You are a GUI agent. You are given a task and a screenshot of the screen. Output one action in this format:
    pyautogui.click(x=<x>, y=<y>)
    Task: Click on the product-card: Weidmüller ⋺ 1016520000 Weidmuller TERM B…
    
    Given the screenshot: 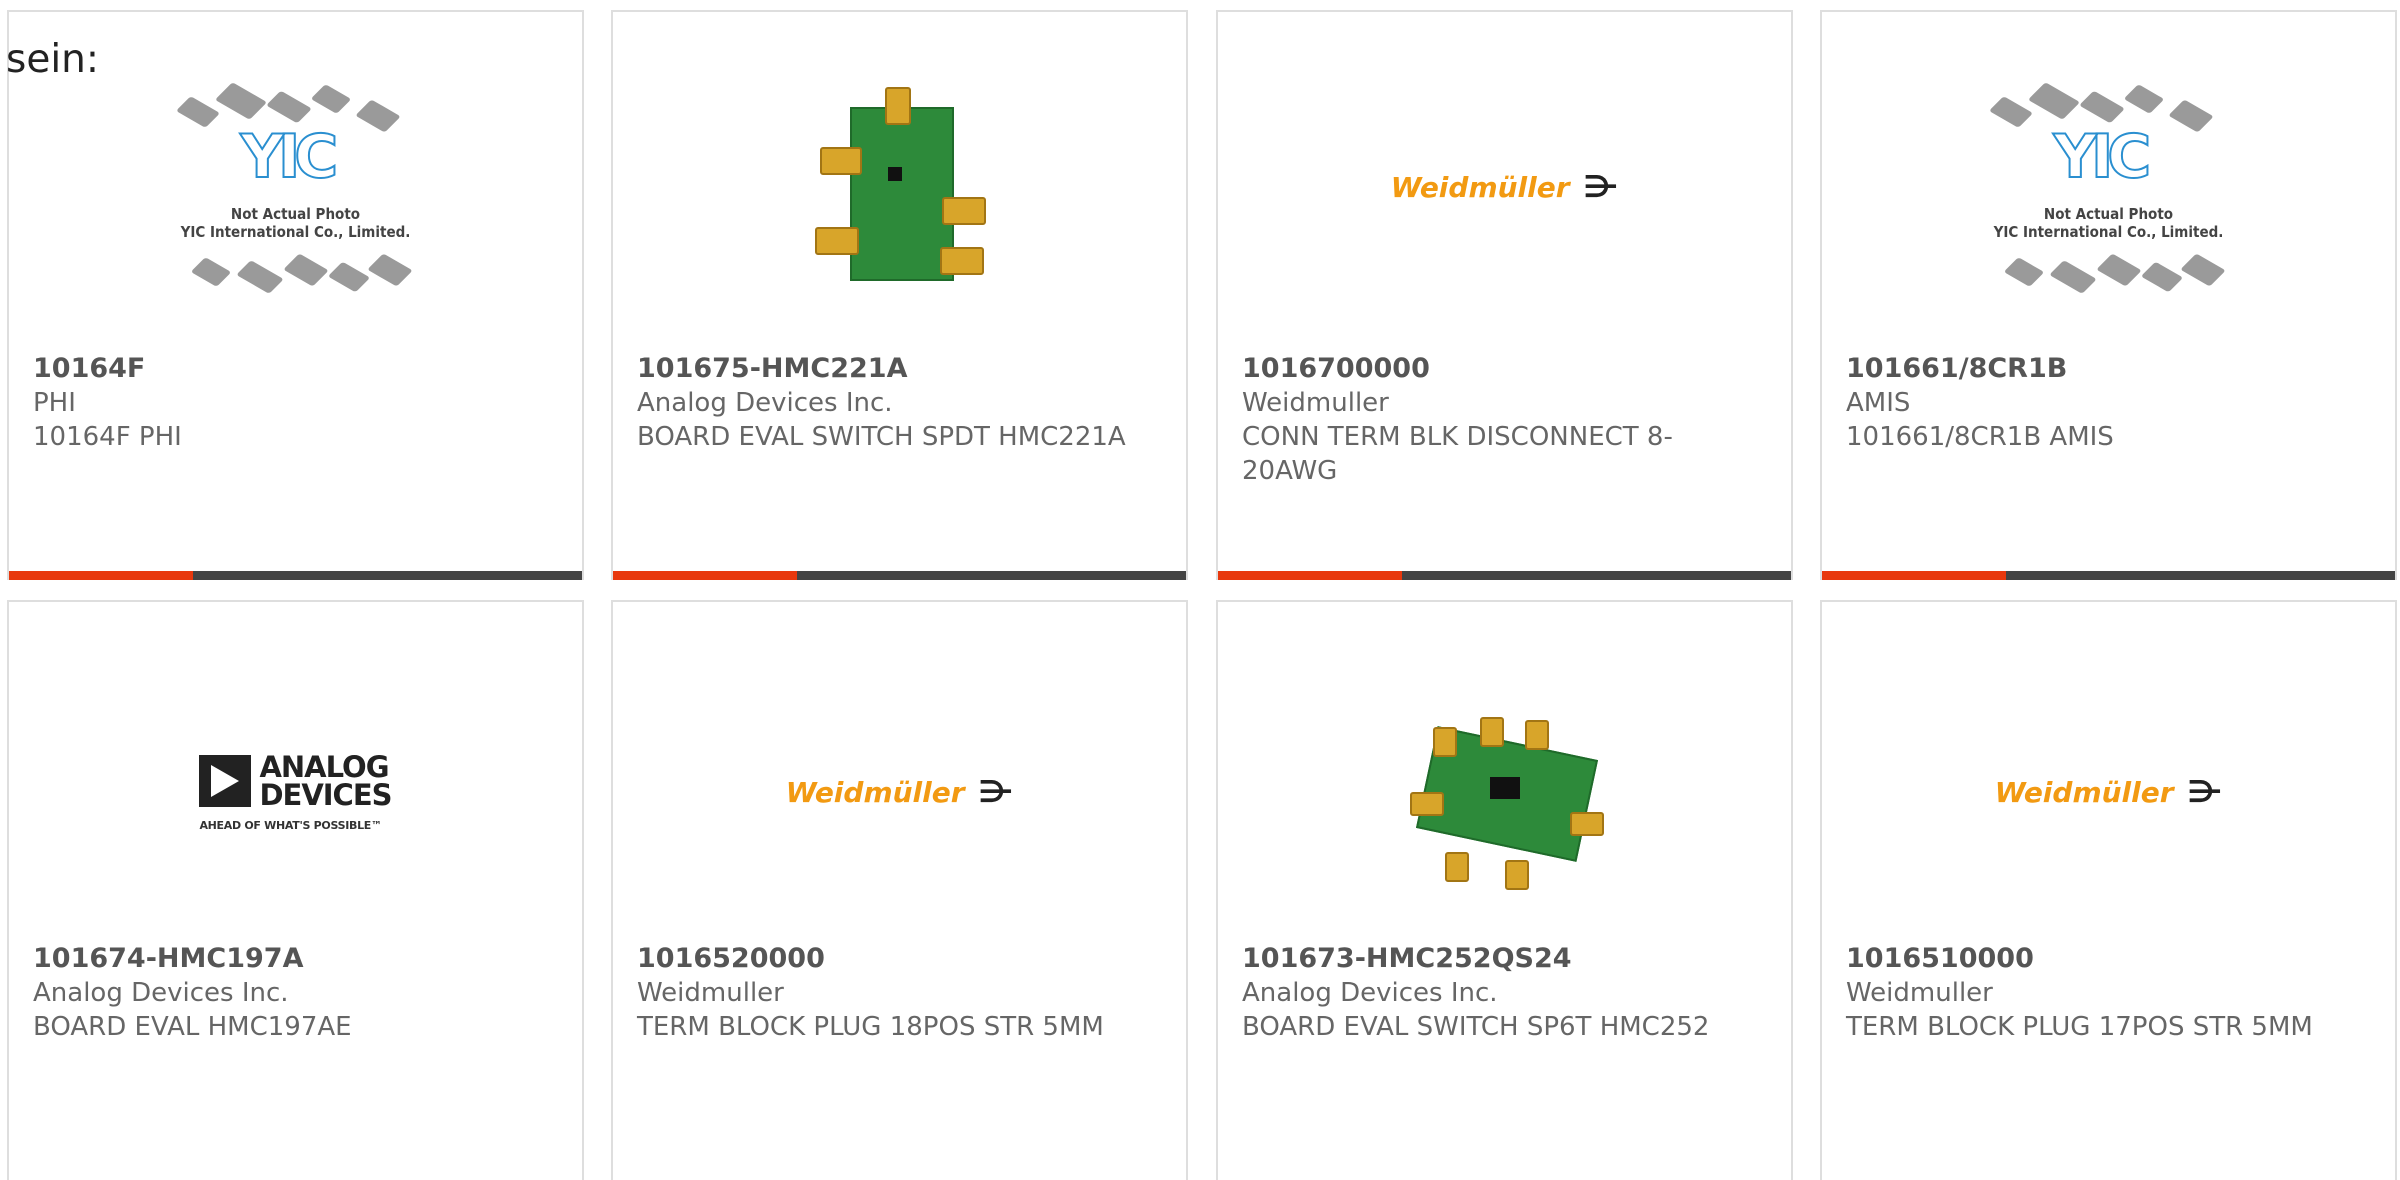 What is the action you would take?
    pyautogui.click(x=899, y=890)
    